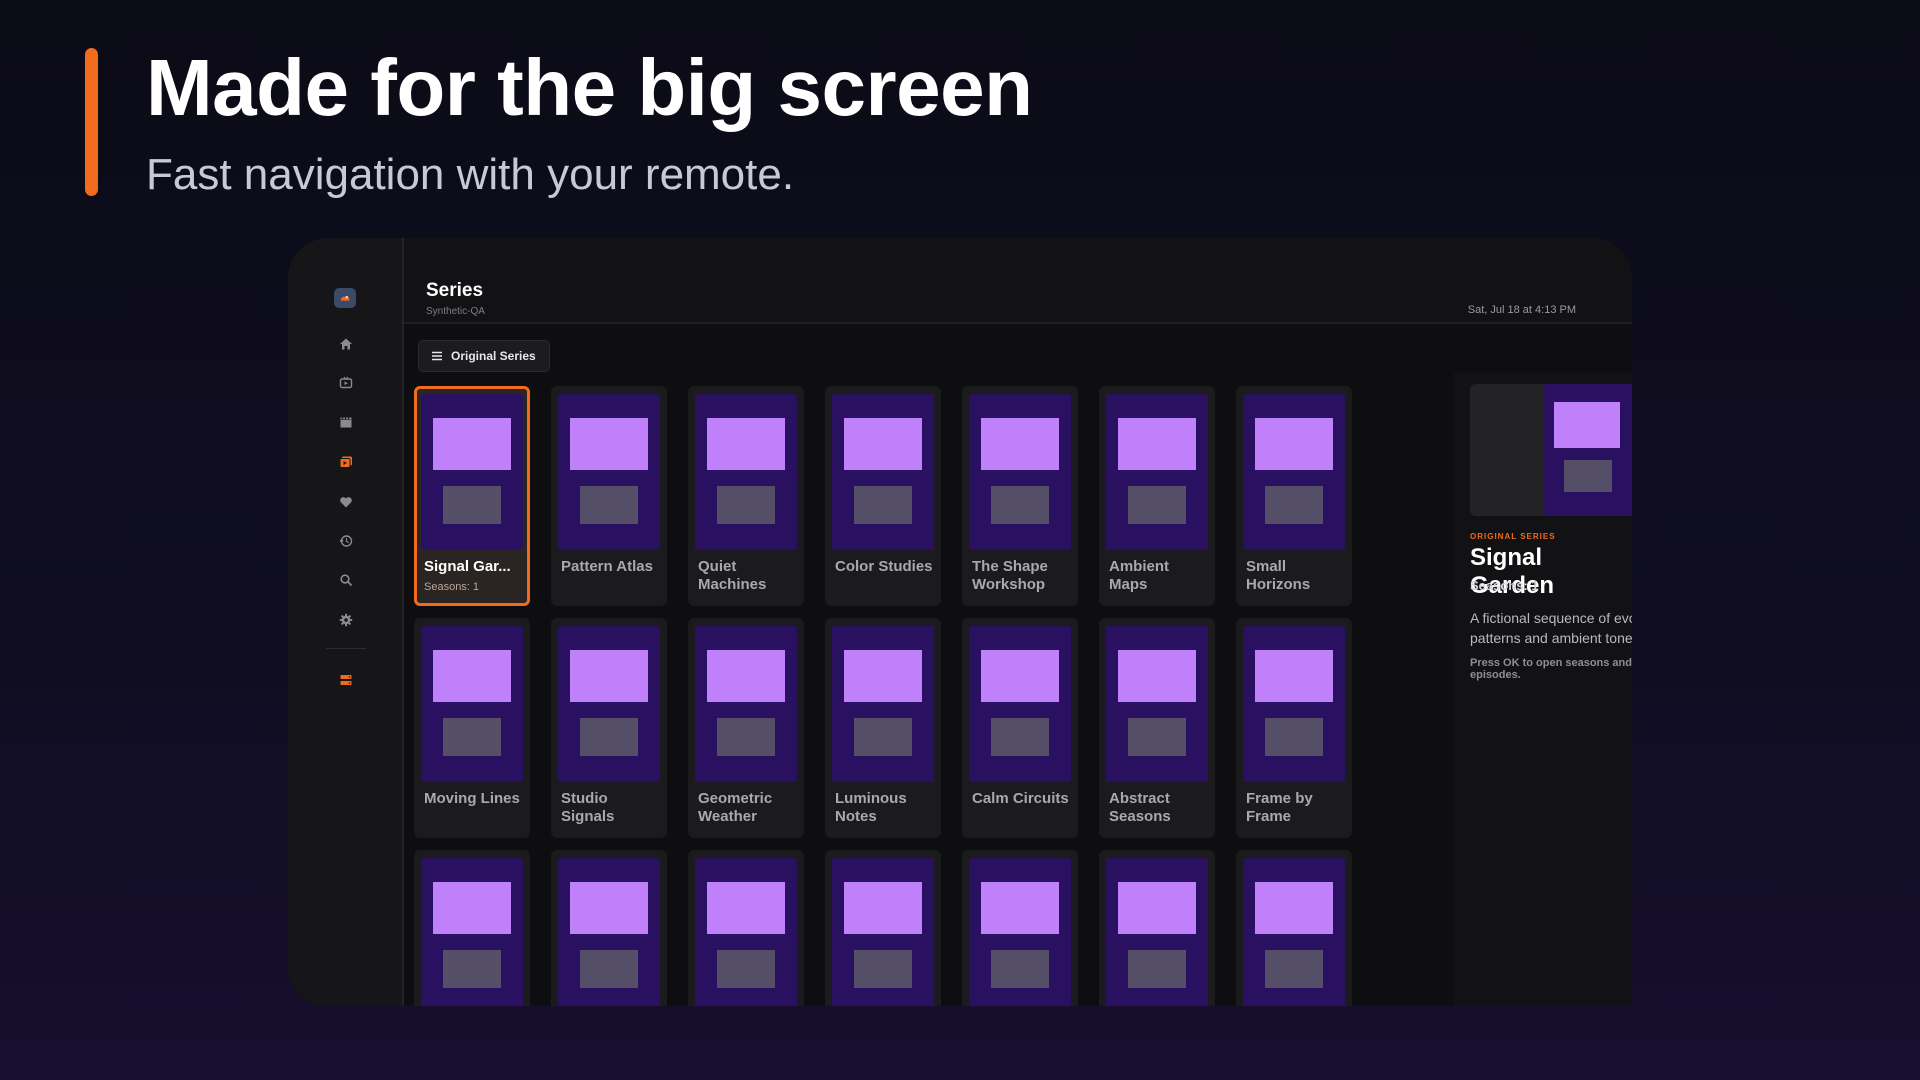 This screenshot has height=1080, width=1920. Describe the element at coordinates (1504, 585) in the screenshot. I see `detail-seasons: Seasons: 1` at that location.